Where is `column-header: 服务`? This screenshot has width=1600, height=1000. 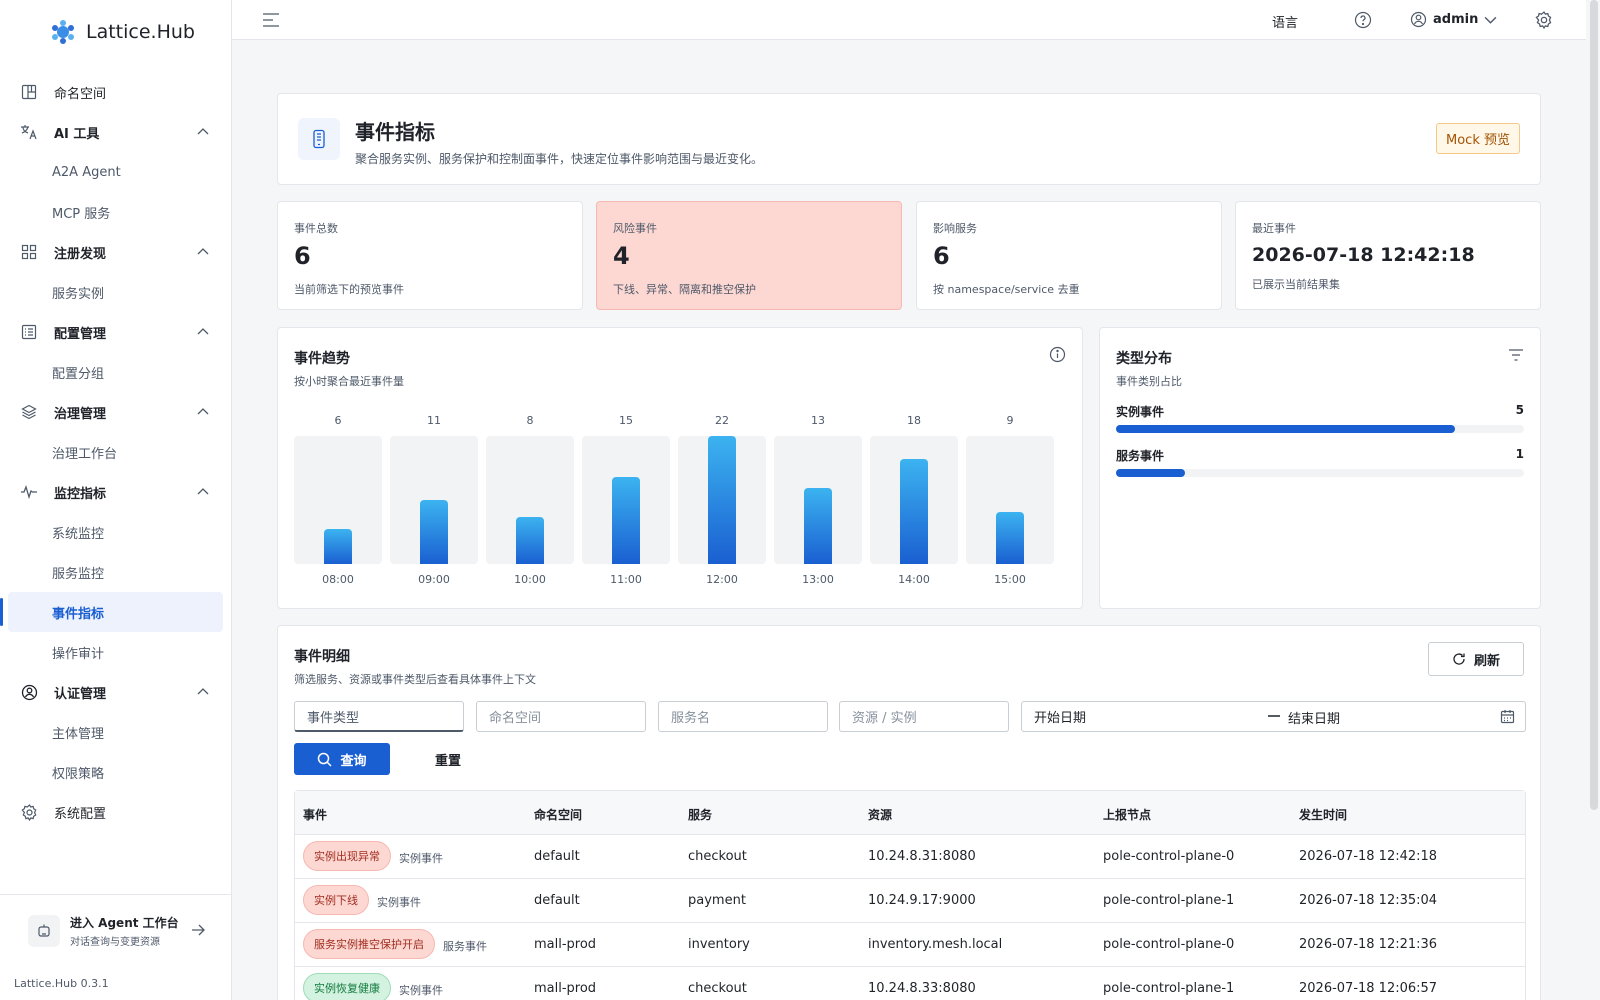
column-header: 服务 is located at coordinates (700, 815).